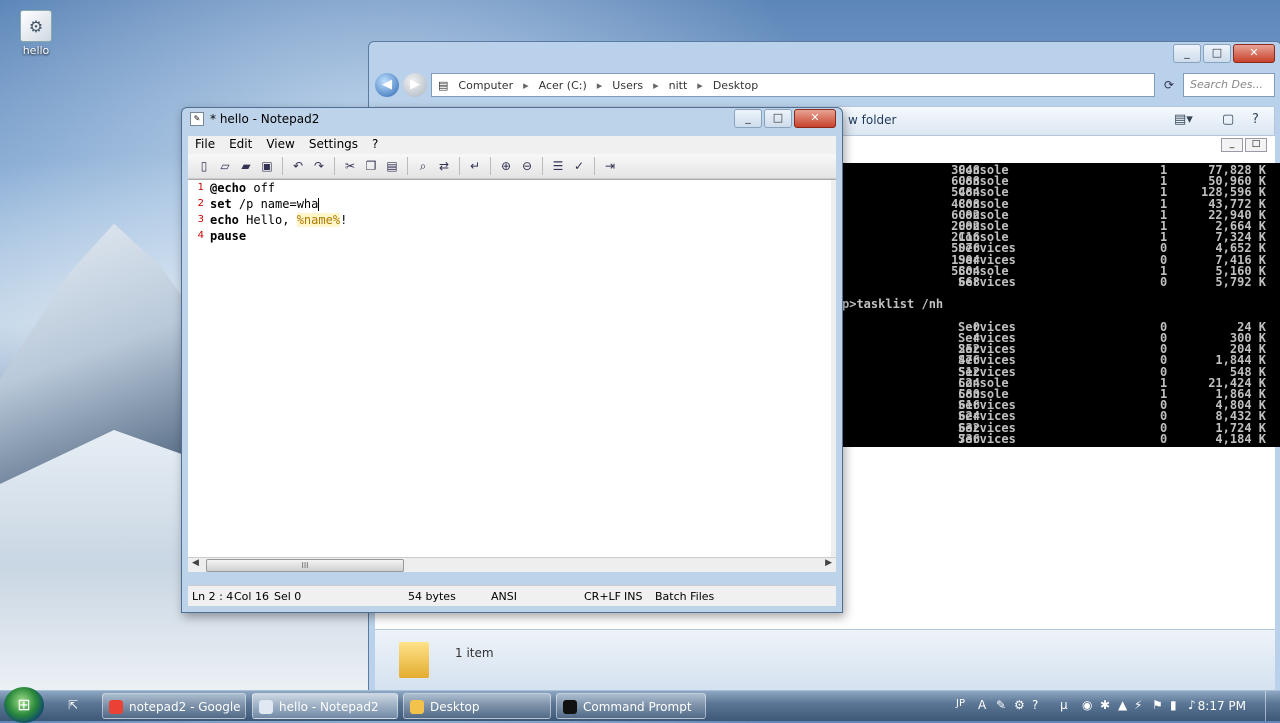 The width and height of the screenshot is (1280, 723). What do you see at coordinates (243, 188) in the screenshot?
I see `code-line-1: @echo off` at bounding box center [243, 188].